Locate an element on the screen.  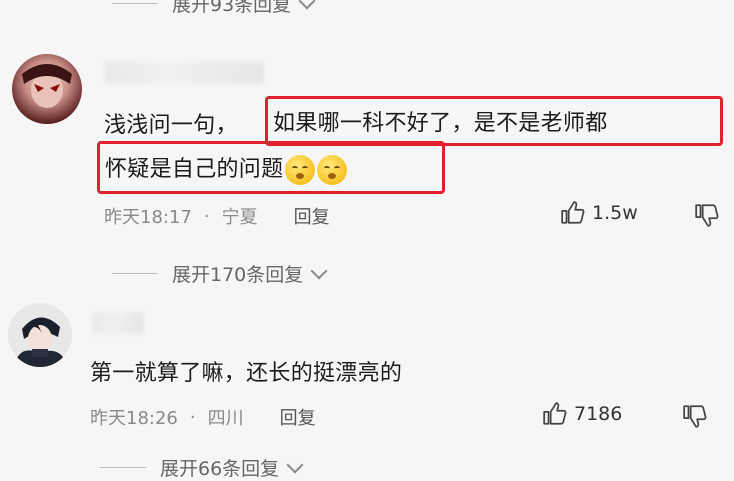
comment-time: 昨天18:17 is located at coordinates (148, 217).